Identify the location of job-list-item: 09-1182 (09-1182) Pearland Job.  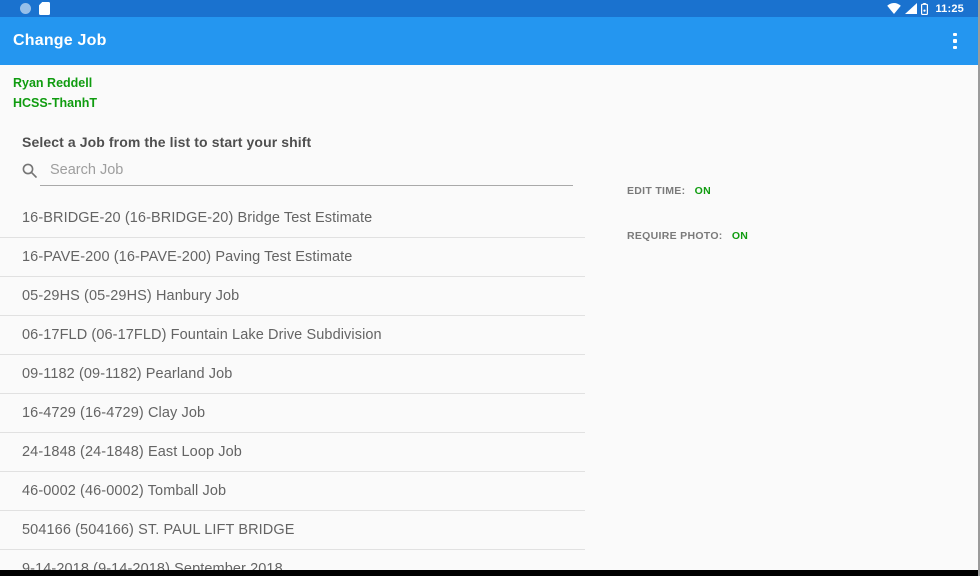
(292, 374).